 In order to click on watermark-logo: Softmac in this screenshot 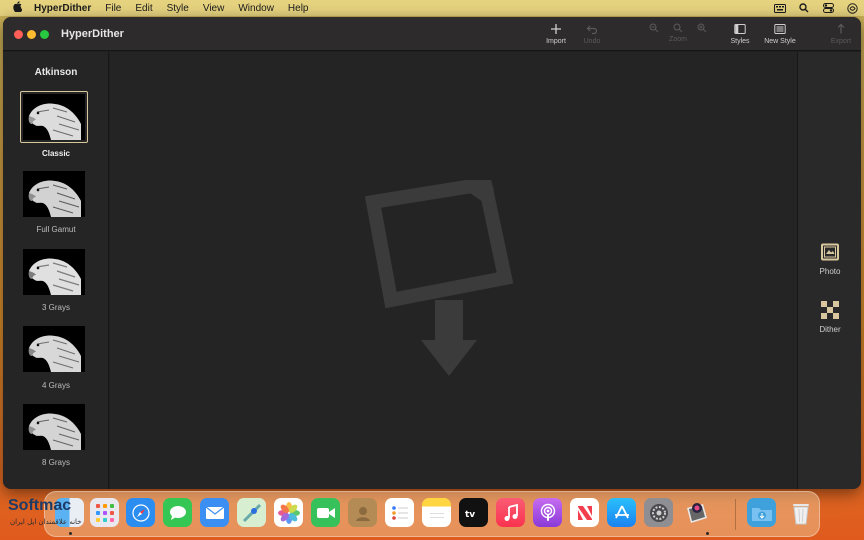, I will do `click(40, 505)`.